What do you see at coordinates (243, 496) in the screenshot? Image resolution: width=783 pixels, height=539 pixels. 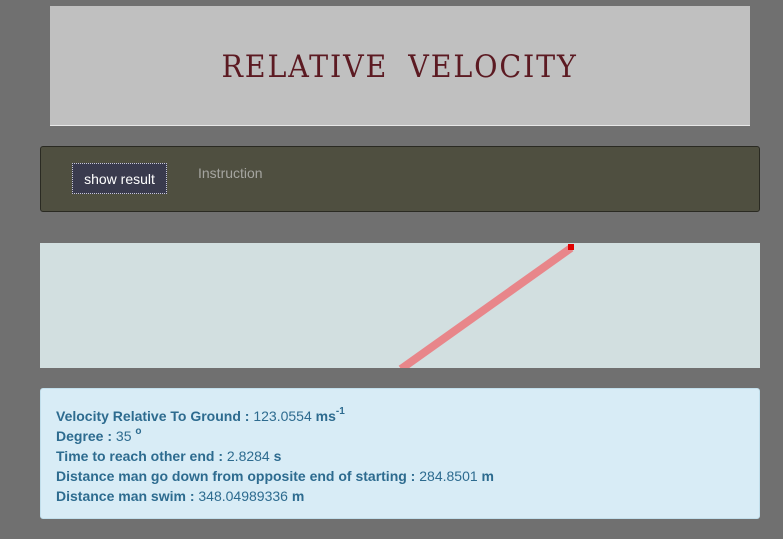 I see `distance-swim-value: 348.04989336` at bounding box center [243, 496].